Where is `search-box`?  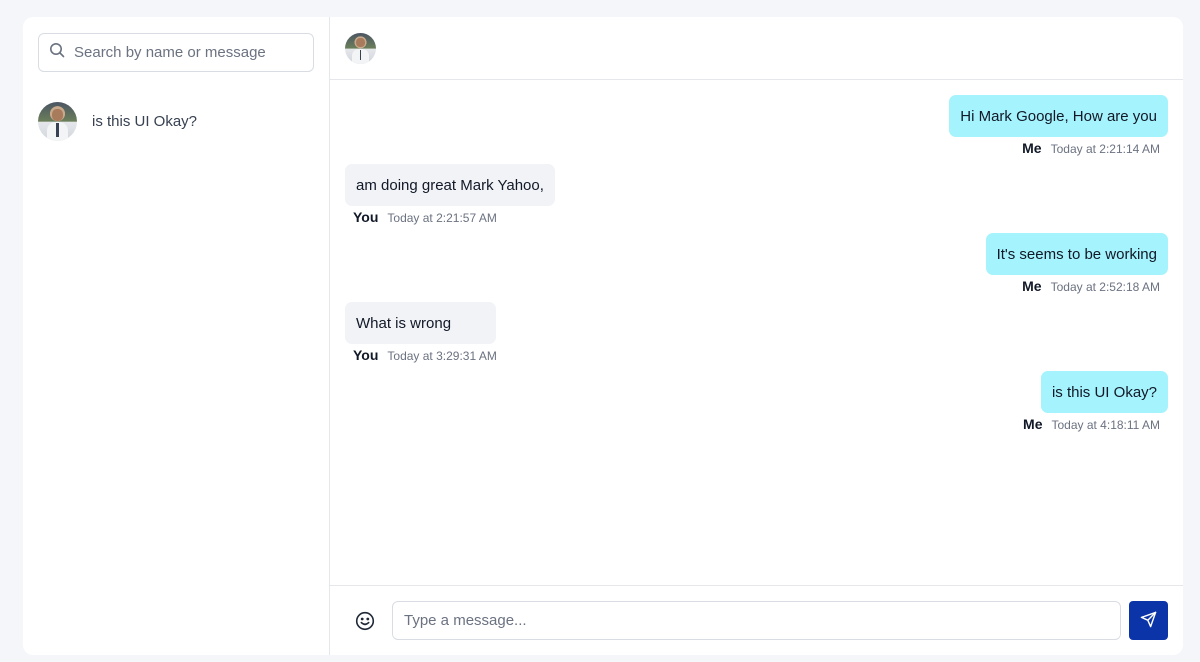
search-box is located at coordinates (176, 52).